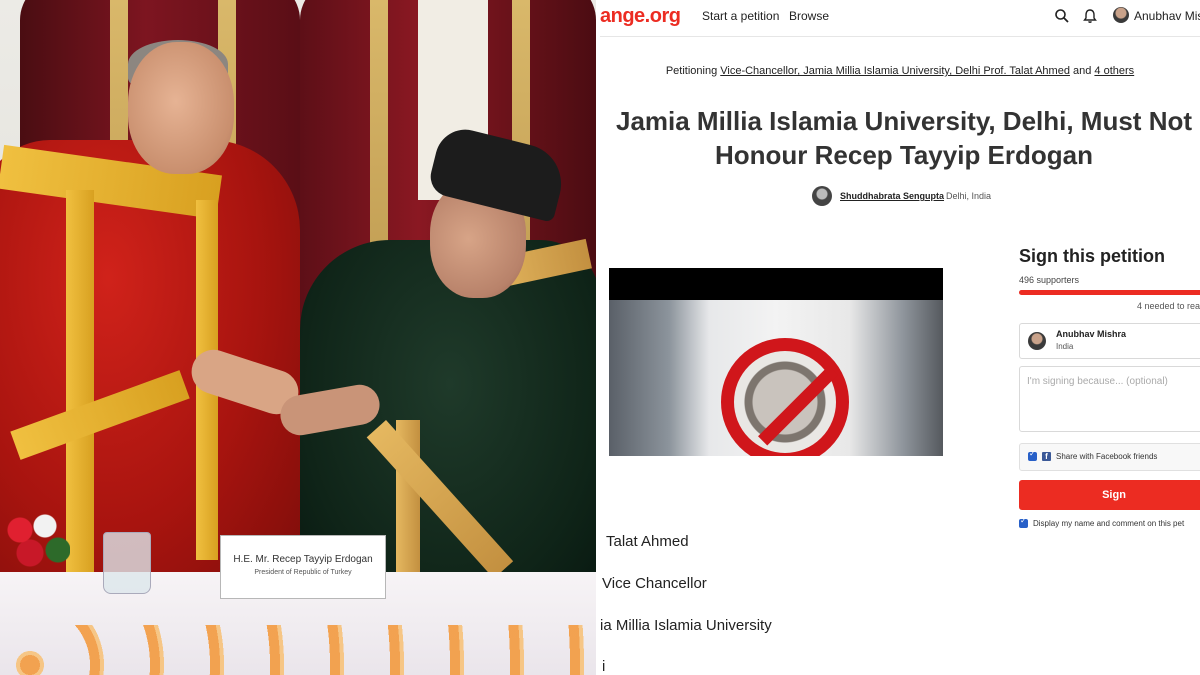 This screenshot has height=675, width=1200. I want to click on petitioning-others-link: 4 others, so click(1114, 71).